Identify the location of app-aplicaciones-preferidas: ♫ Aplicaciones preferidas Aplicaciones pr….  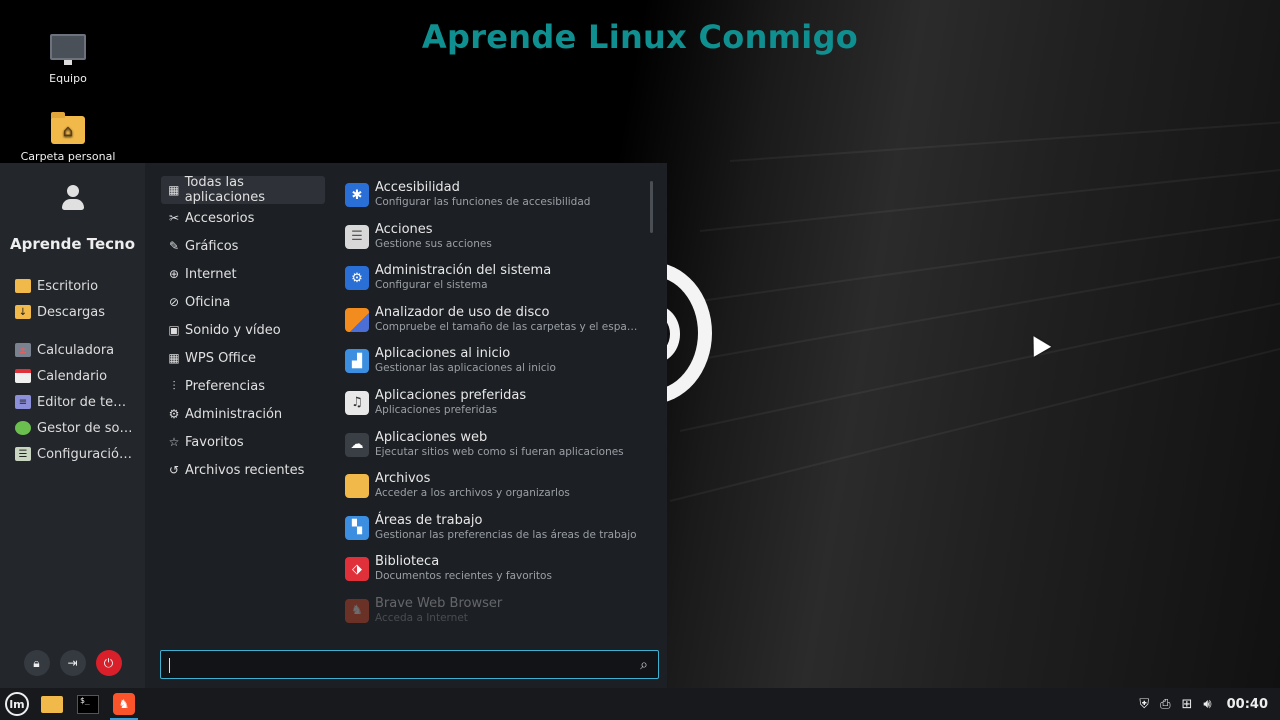
(506, 405).